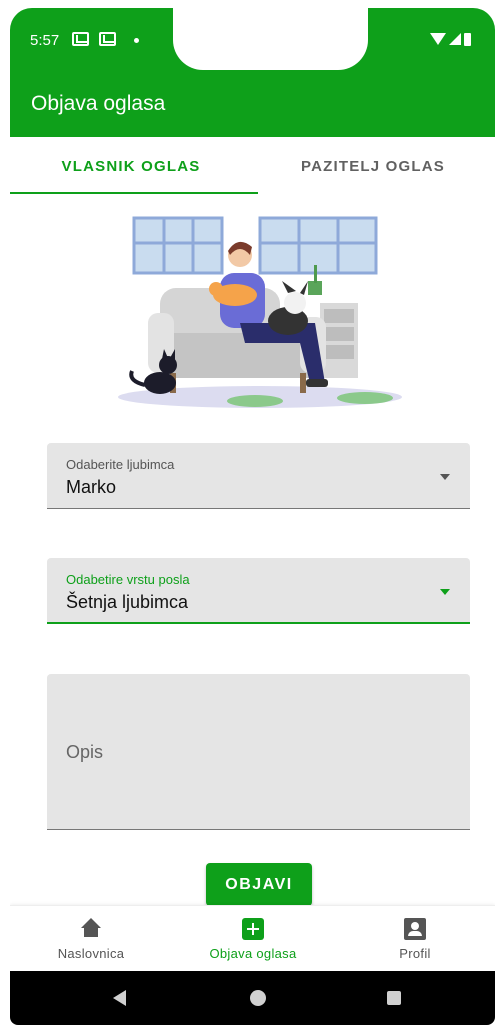  Describe the element at coordinates (467, 39) in the screenshot. I see `battery-icon` at that location.